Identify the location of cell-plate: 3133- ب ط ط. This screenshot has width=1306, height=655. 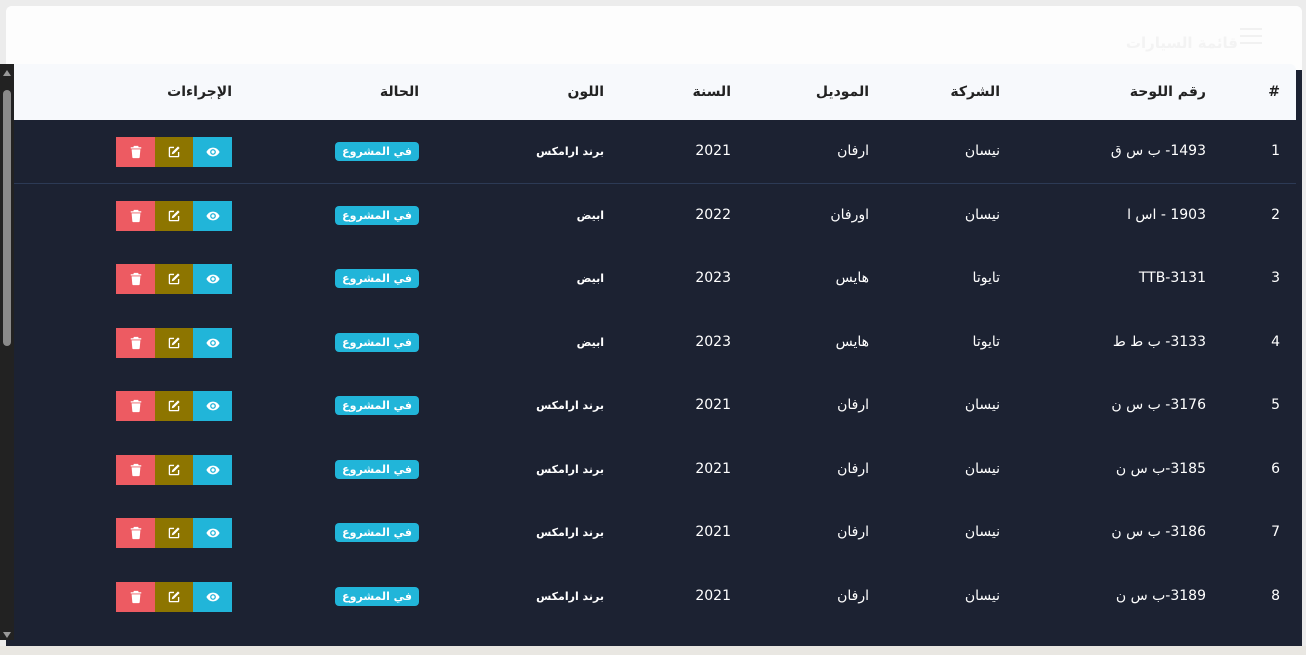
(1159, 341).